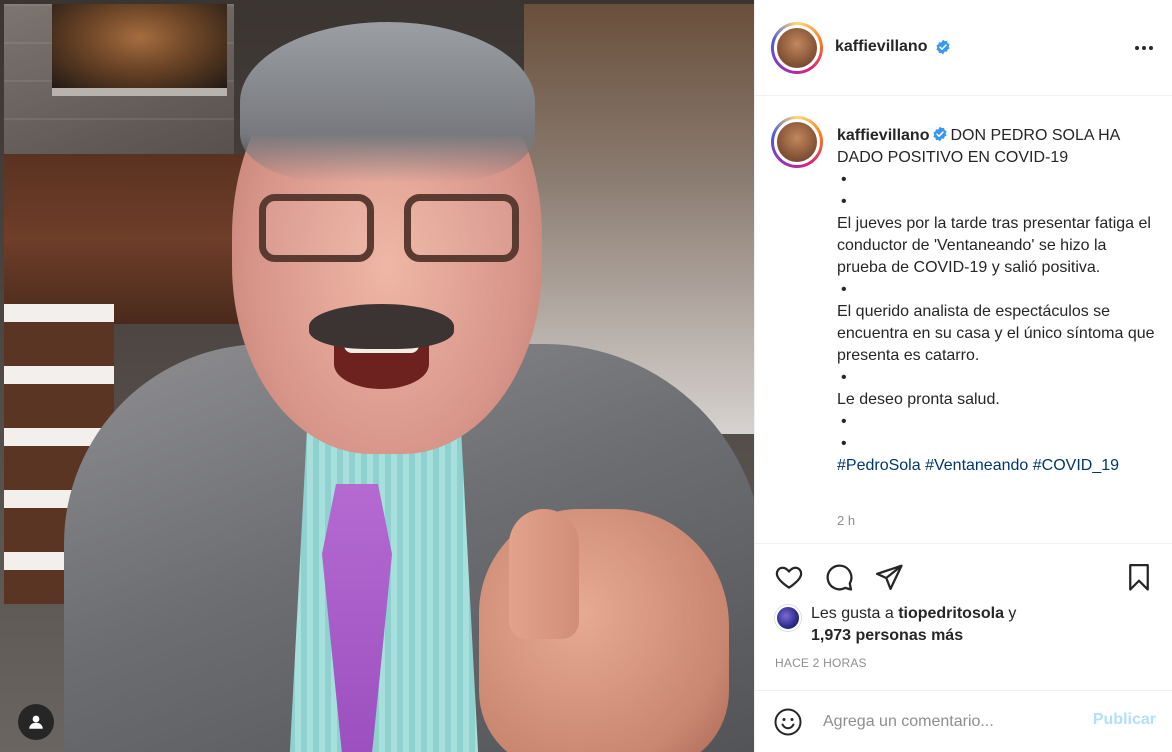  I want to click on photo-mustache, so click(381, 326).